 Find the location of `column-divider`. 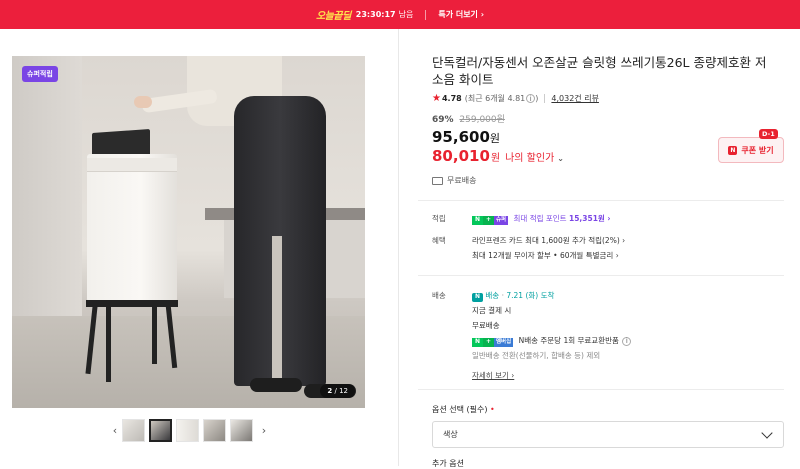

column-divider is located at coordinates (398, 247).